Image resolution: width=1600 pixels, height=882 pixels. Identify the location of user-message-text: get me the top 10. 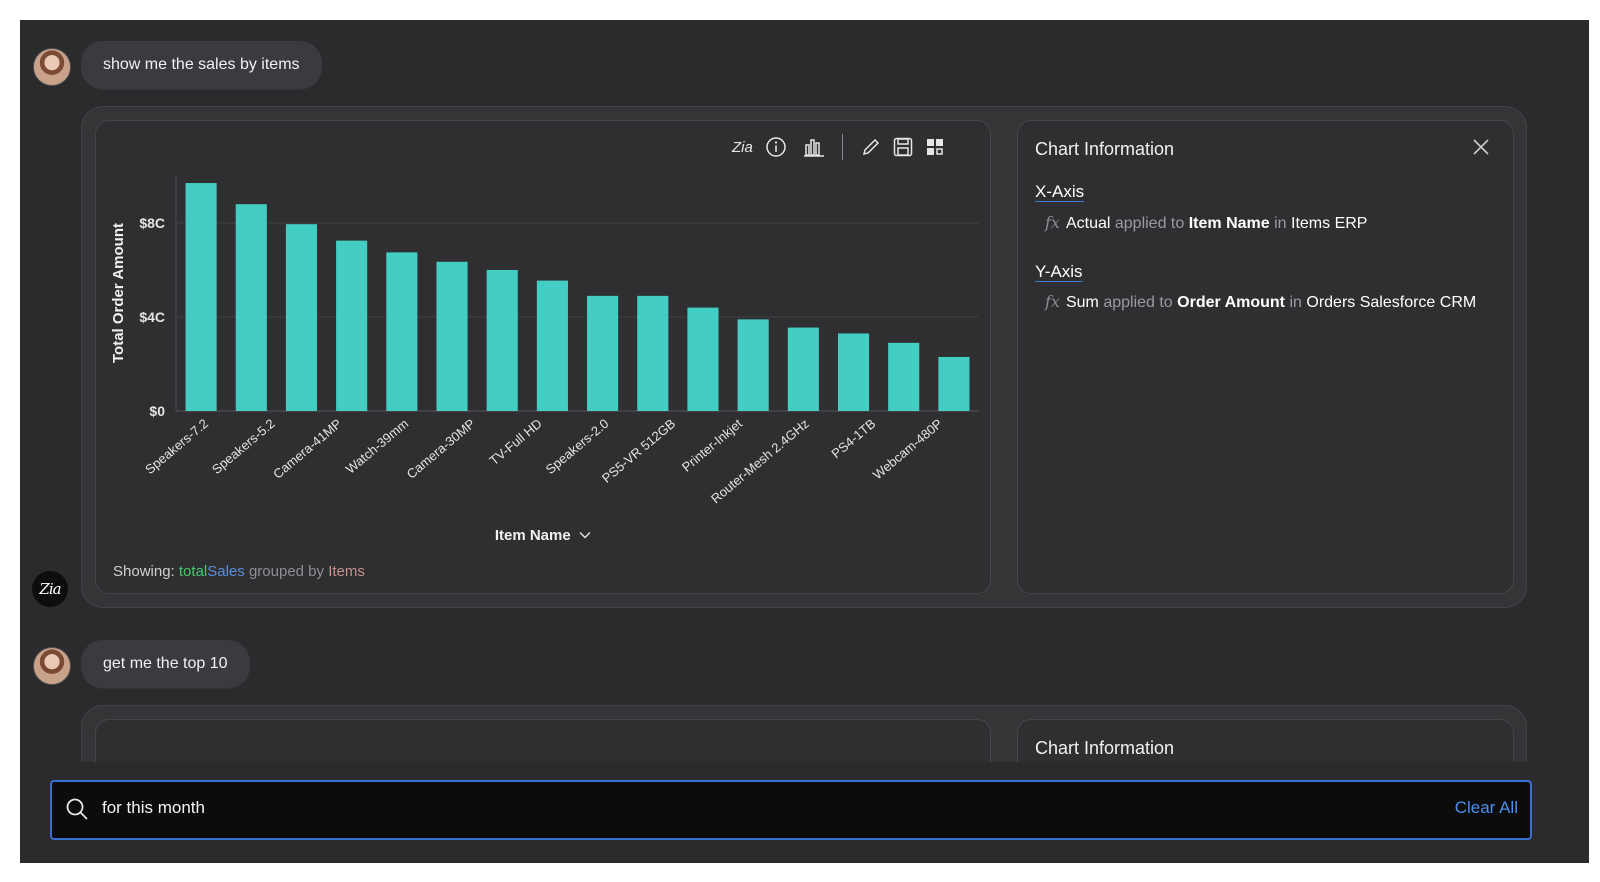
(165, 663).